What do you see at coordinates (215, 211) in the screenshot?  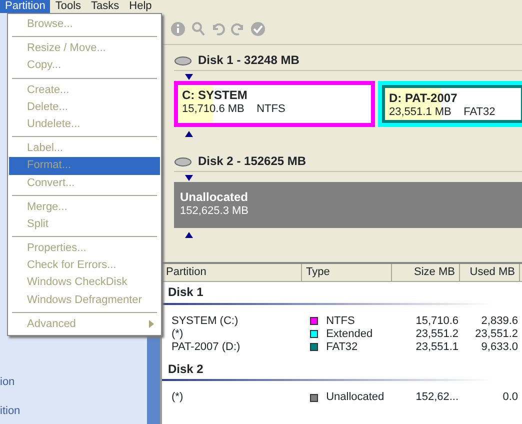 I see `partition-size: 152,625.3 MB` at bounding box center [215, 211].